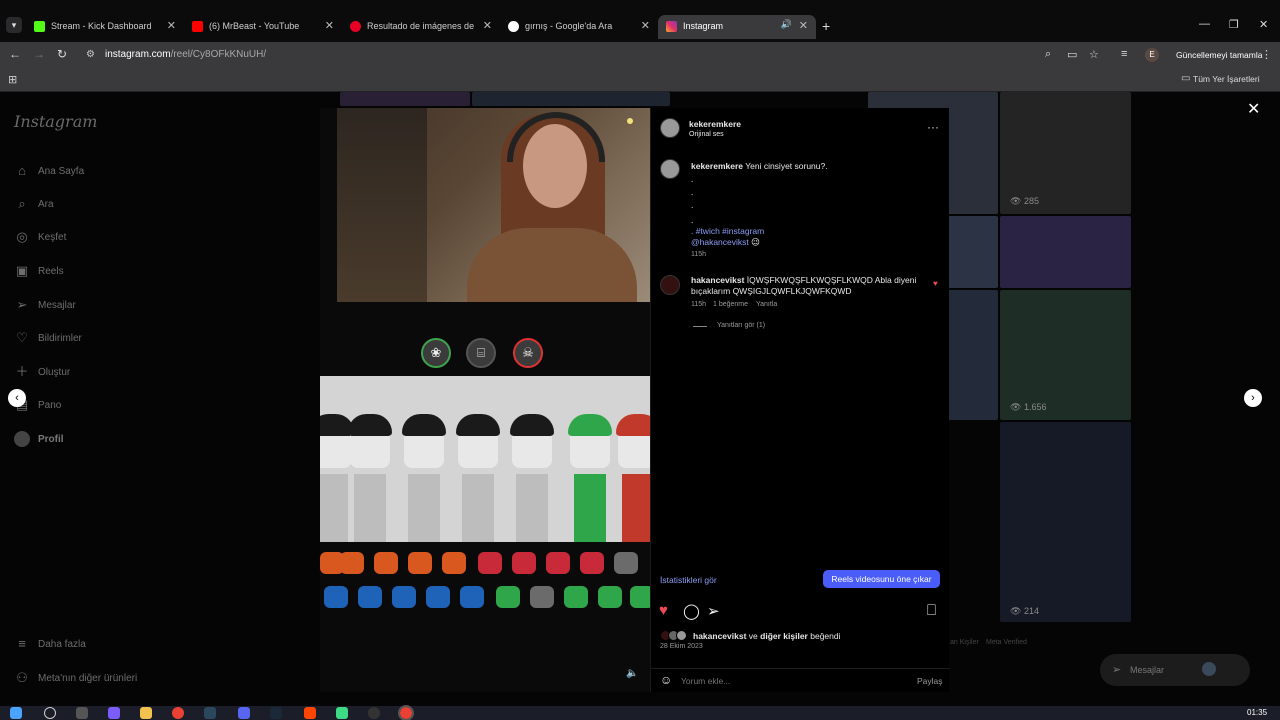  What do you see at coordinates (620, 55) in the screenshot?
I see `address-bar: ⚙ instagram.com/reel/Cy8OFkKNuUH/` at bounding box center [620, 55].